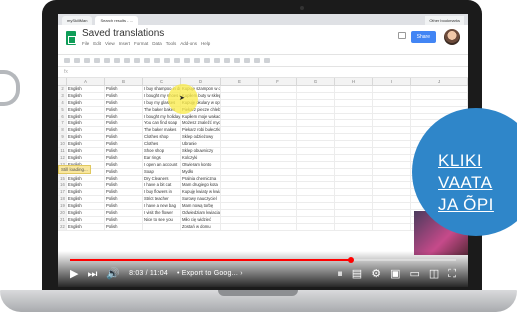 This screenshot has width=517, height=327. I want to click on table-cell: I open an account, so click(162, 164).